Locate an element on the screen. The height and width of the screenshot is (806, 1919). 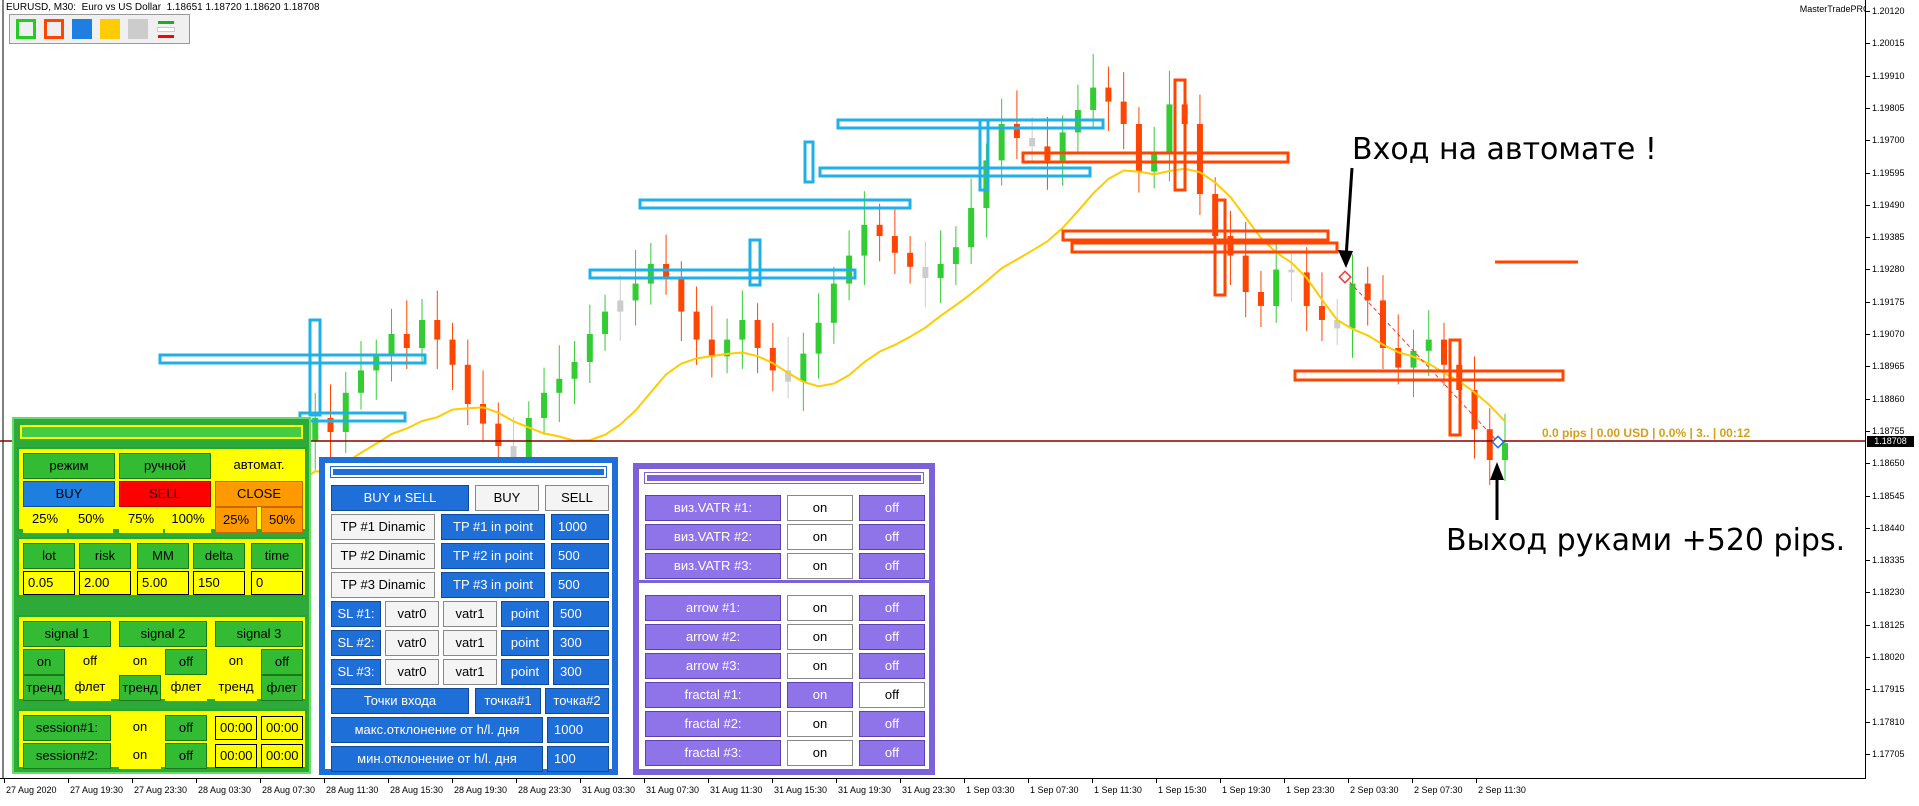
sl3-point-button: point is located at coordinates (525, 672).